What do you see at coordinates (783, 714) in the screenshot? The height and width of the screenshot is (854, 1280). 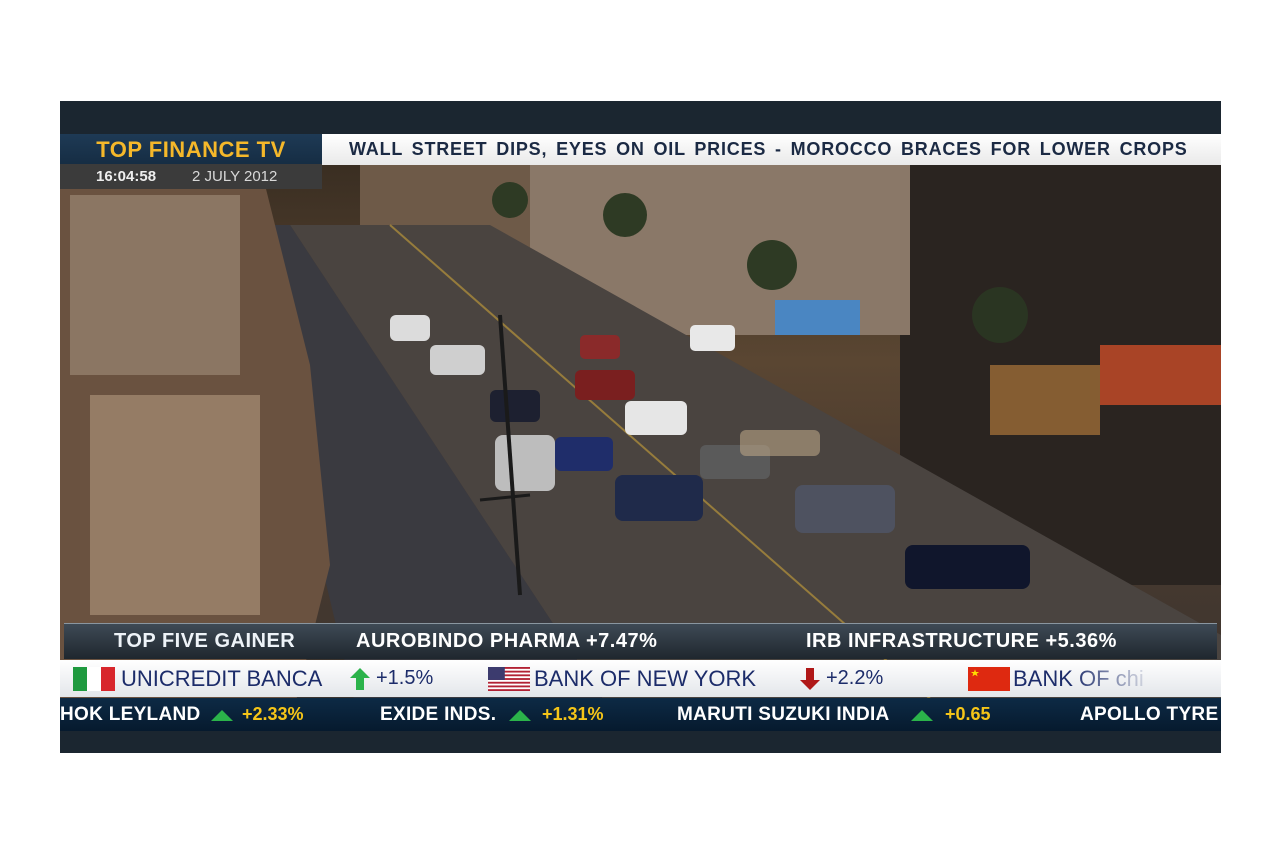 I see `ticker-stock-name: MARUTI SUZUKI INDIA` at bounding box center [783, 714].